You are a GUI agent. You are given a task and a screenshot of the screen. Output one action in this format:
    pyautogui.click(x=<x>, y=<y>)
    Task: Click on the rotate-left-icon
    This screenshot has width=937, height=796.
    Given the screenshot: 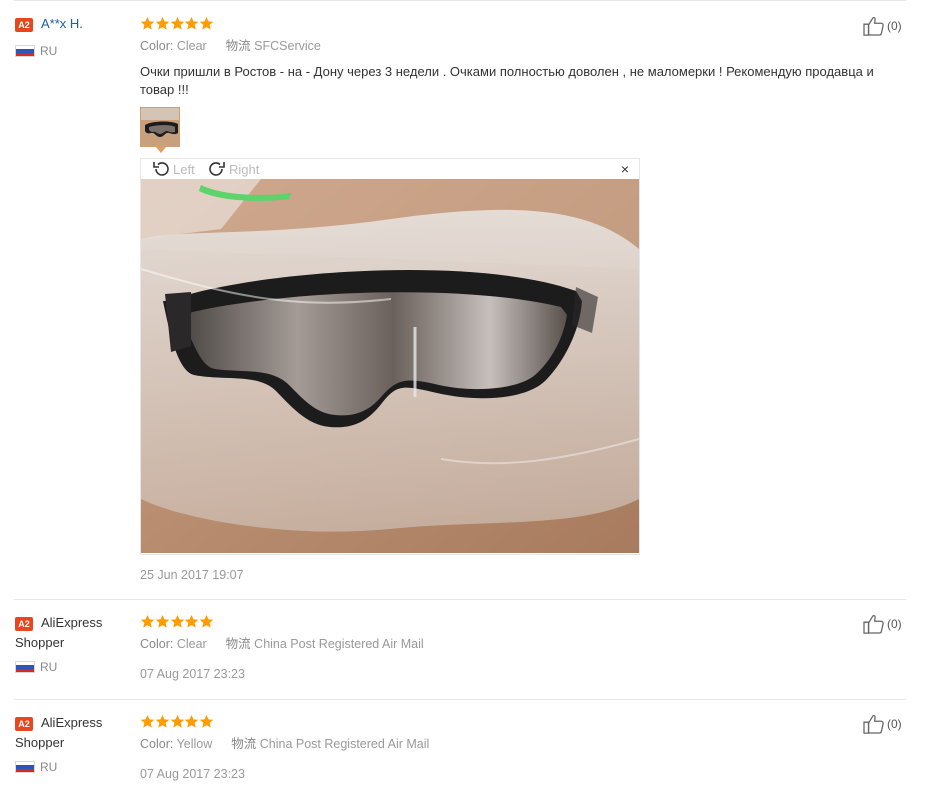 What is the action you would take?
    pyautogui.click(x=161, y=169)
    